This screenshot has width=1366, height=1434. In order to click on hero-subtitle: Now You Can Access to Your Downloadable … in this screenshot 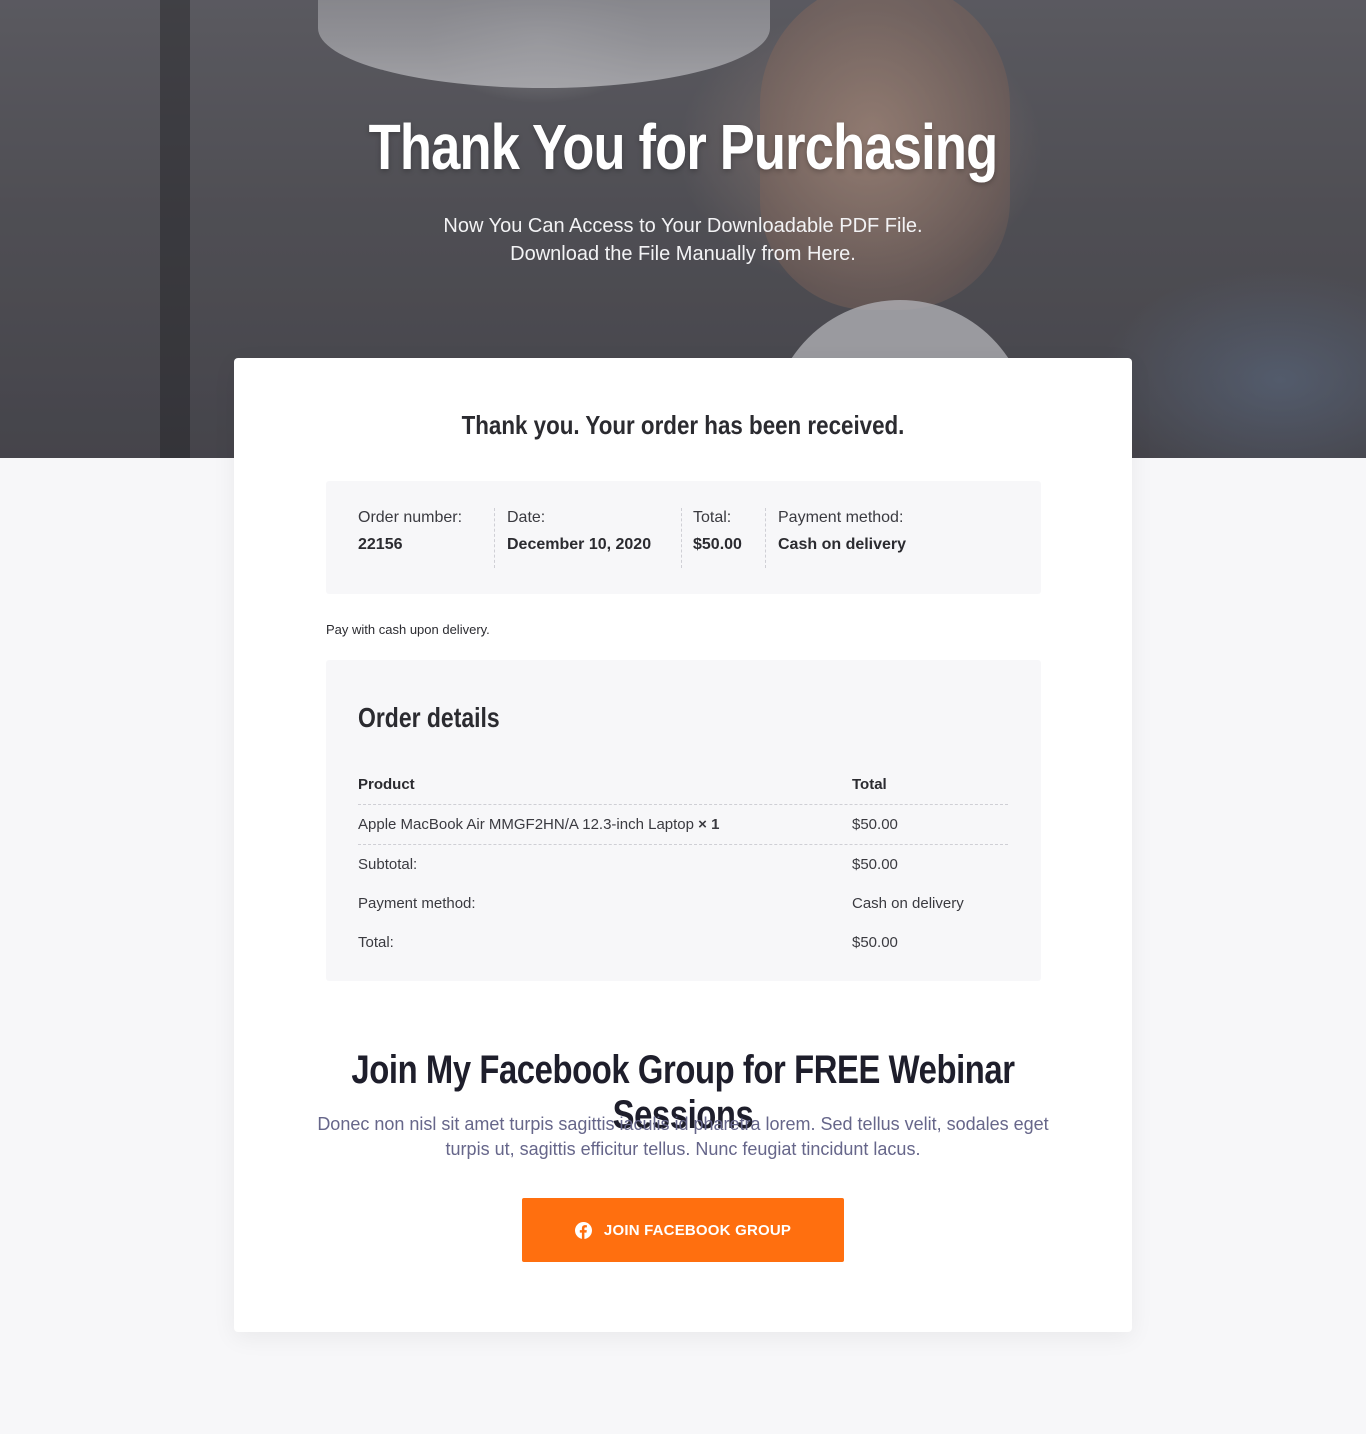, I will do `click(683, 240)`.